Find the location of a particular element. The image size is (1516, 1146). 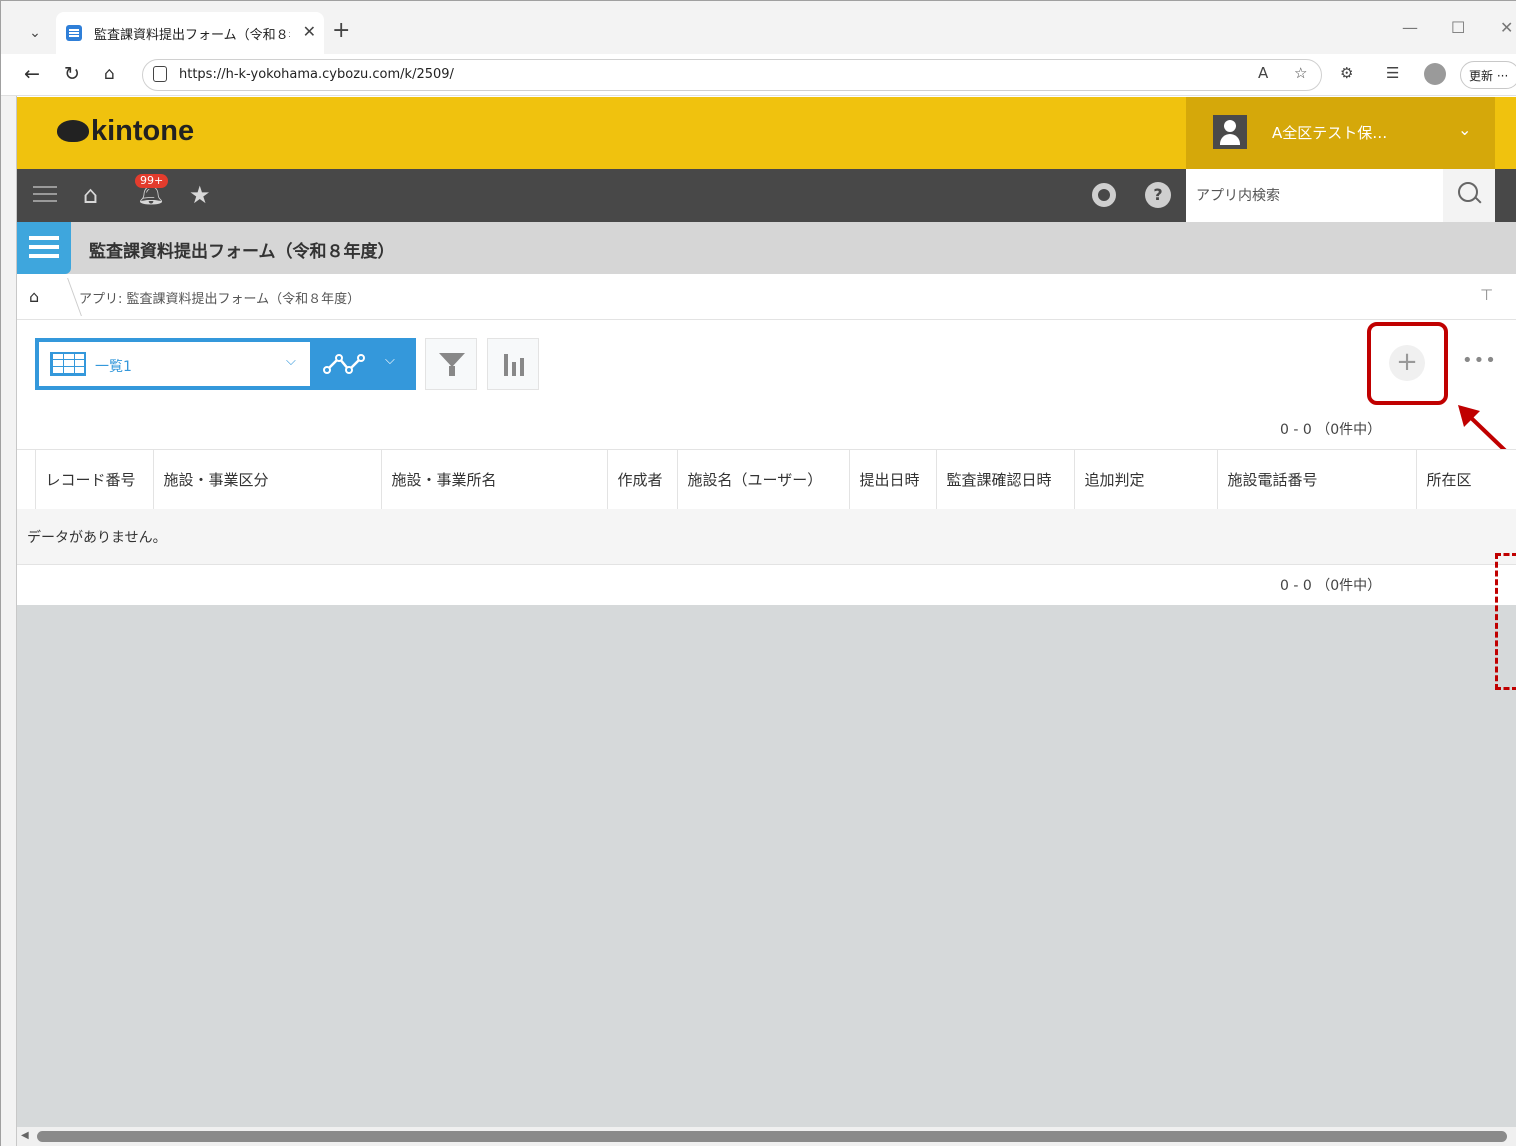

empty-message: データがありません。 is located at coordinates (97, 538).